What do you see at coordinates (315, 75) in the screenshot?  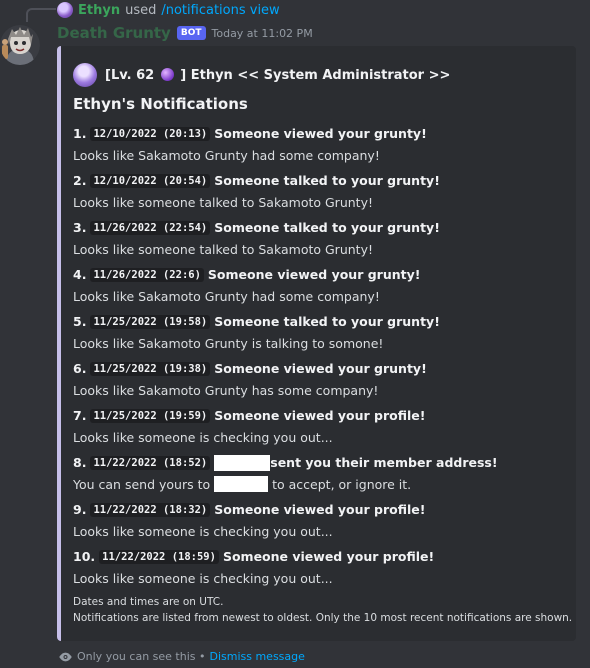 I see `embed-author-suffix: ] Ethyn << System Administrator >>` at bounding box center [315, 75].